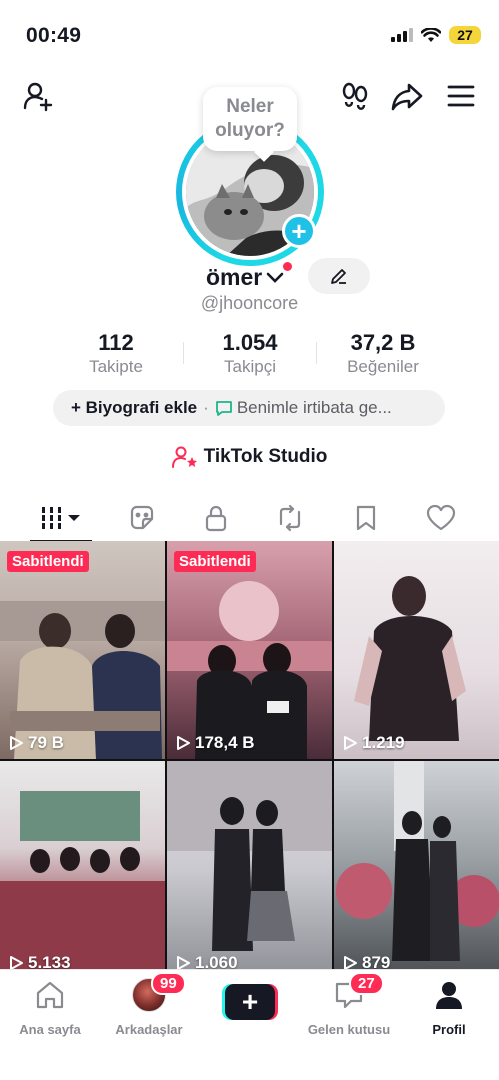  I want to click on view-count: 879, so click(366, 961).